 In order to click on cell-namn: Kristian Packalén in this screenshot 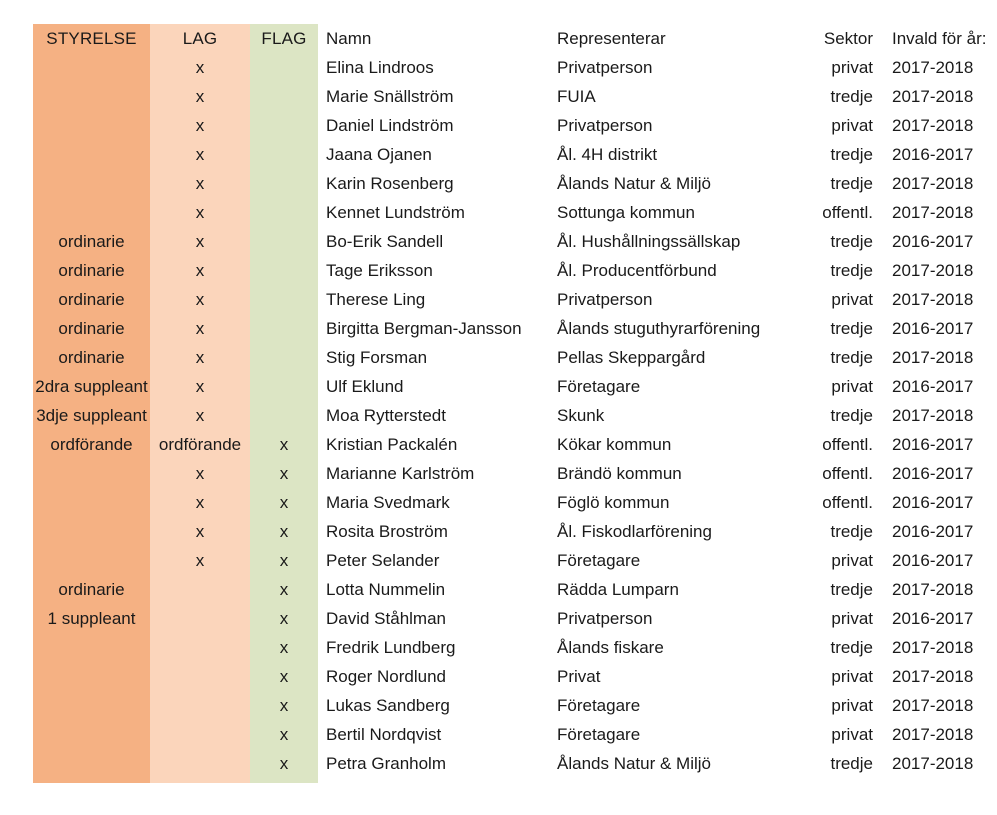, I will do `click(392, 444)`.